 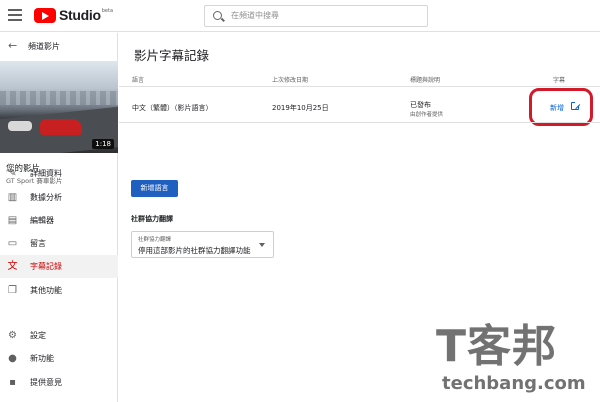 What do you see at coordinates (12, 382) in the screenshot?
I see `feedback-icon: ▪` at bounding box center [12, 382].